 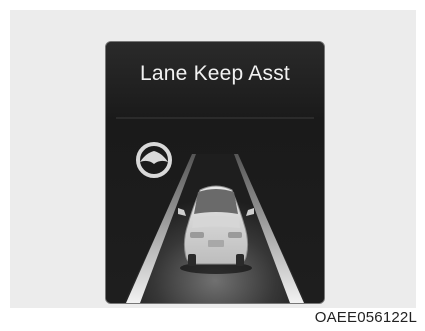 I want to click on display-title: Lane Keep Asst, so click(x=215, y=73).